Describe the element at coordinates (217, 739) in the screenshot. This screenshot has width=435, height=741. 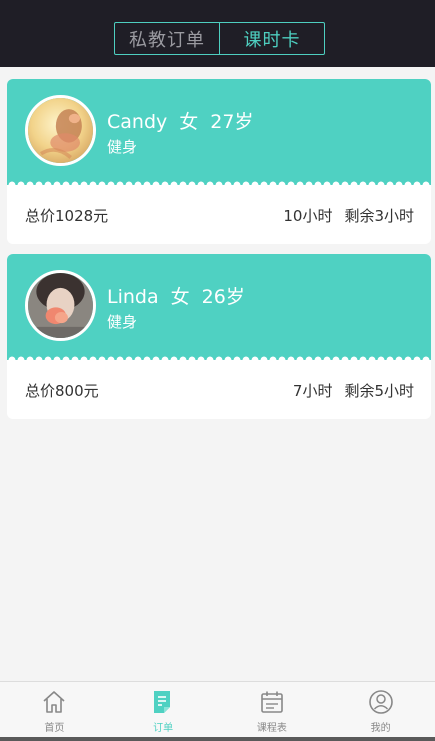
I see `bottom-edge` at that location.